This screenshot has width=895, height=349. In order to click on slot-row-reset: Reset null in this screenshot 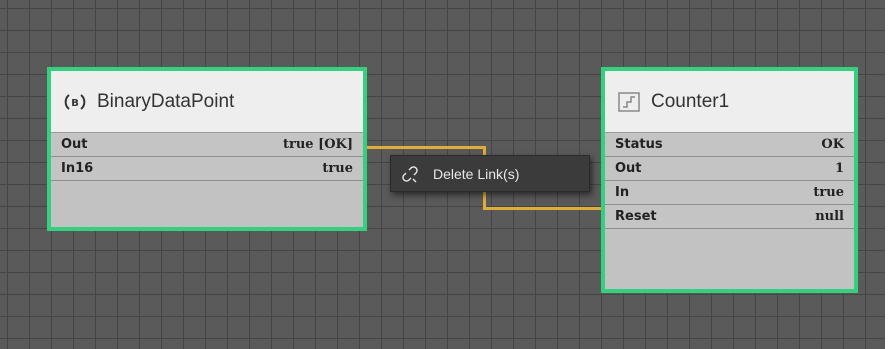, I will do `click(729, 217)`.